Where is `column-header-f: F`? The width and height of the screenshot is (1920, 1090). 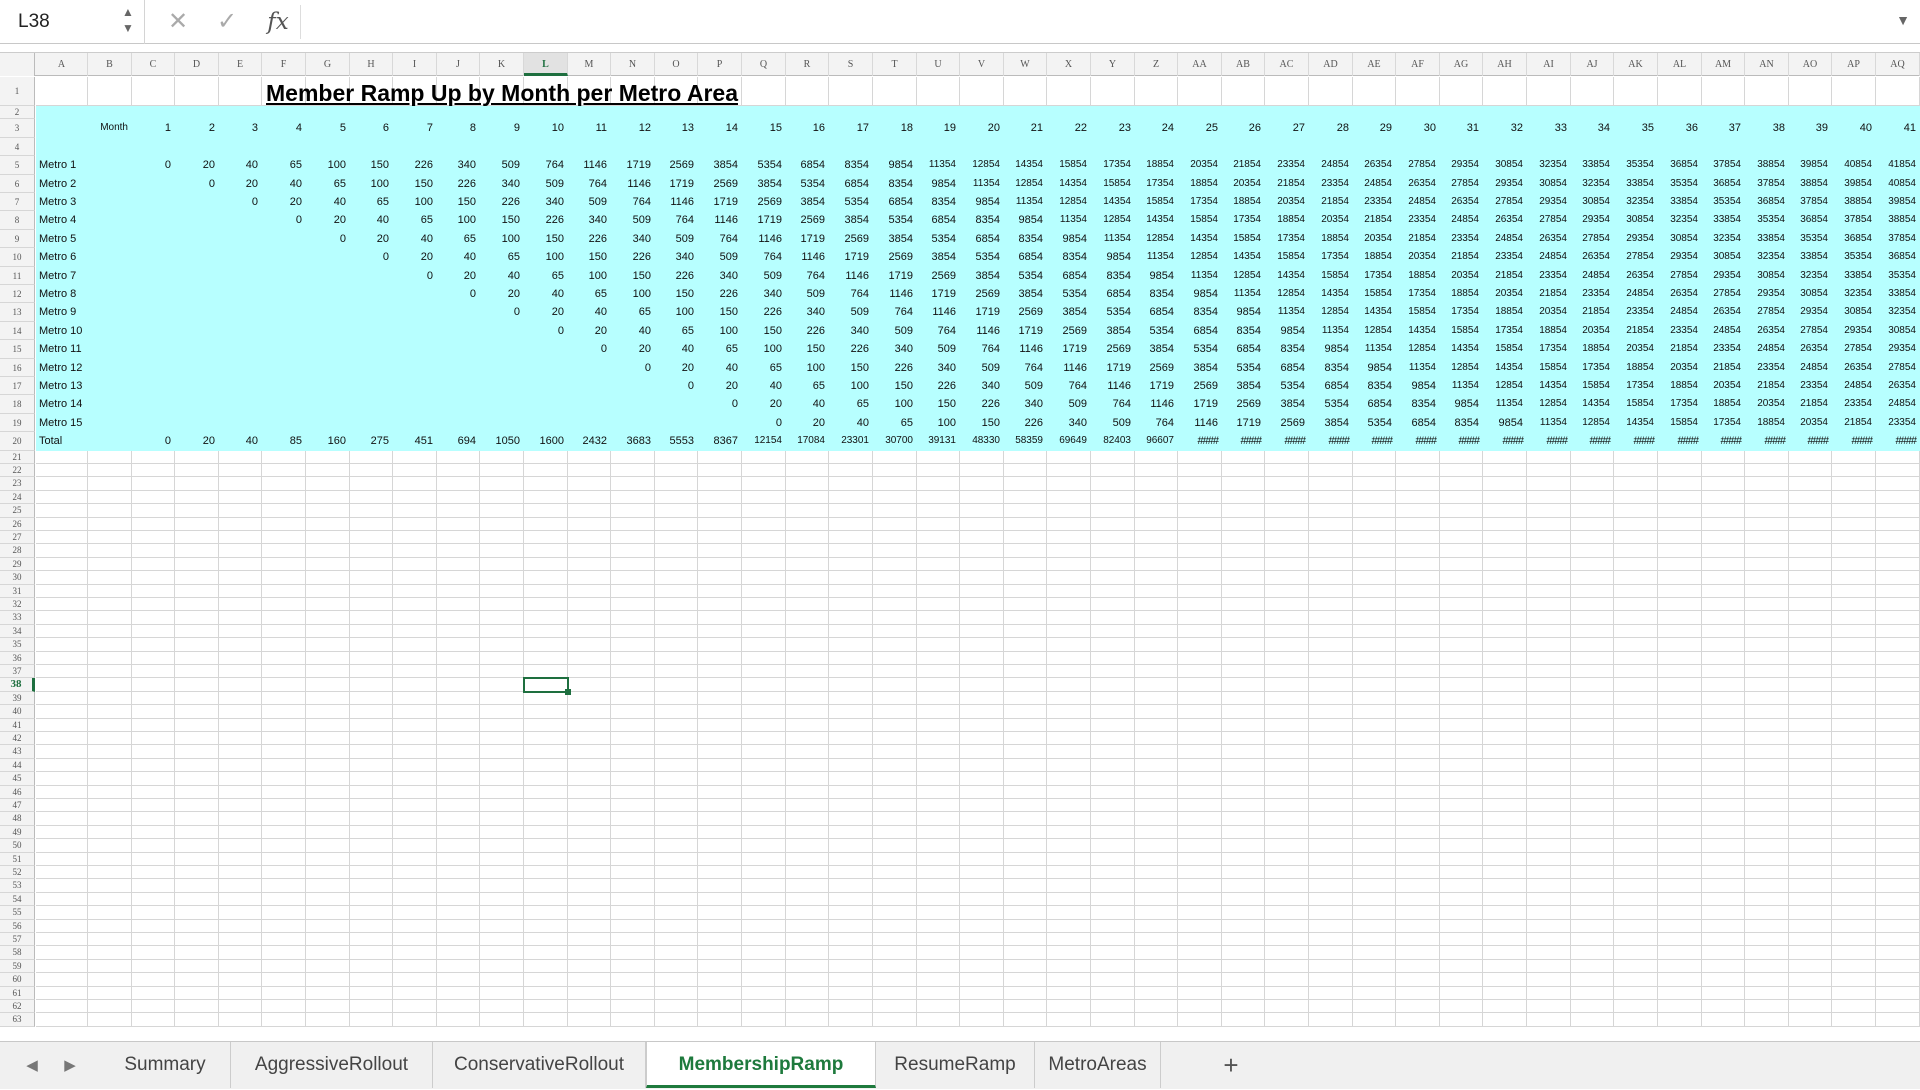
column-header-f: F is located at coordinates (284, 64).